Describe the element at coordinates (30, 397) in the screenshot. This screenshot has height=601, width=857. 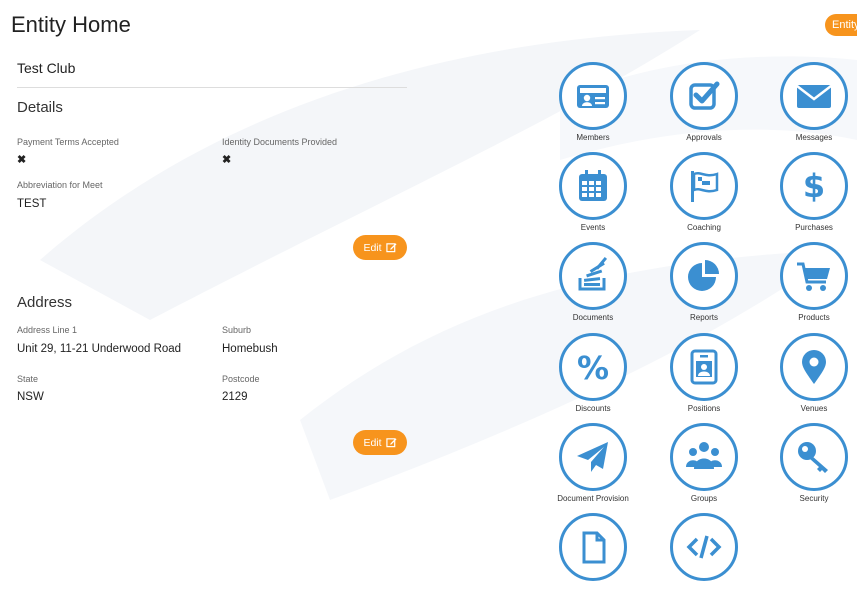
I see `state-value: NSW` at that location.